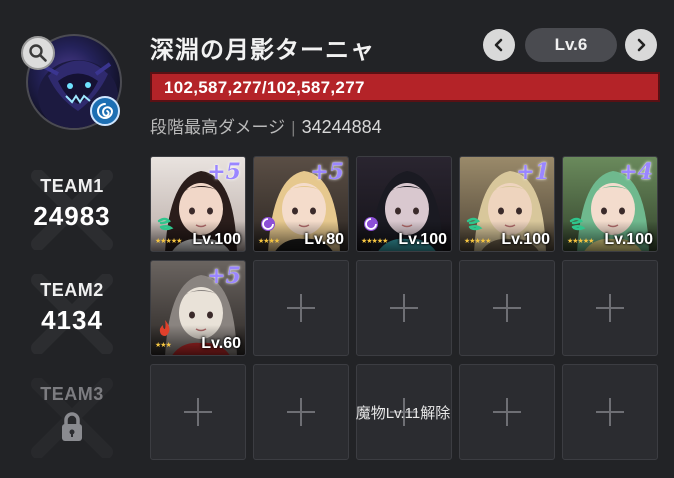 Image resolution: width=674 pixels, height=478 pixels. I want to click on best-damage-value: 34244884, so click(341, 127).